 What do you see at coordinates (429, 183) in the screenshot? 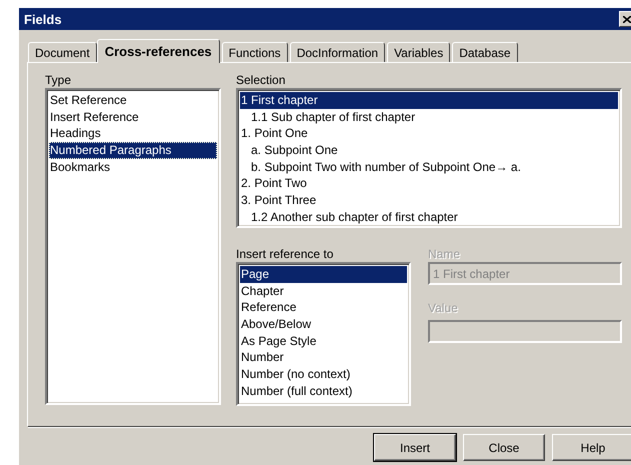
I see `list-item: 2. Point Two` at bounding box center [429, 183].